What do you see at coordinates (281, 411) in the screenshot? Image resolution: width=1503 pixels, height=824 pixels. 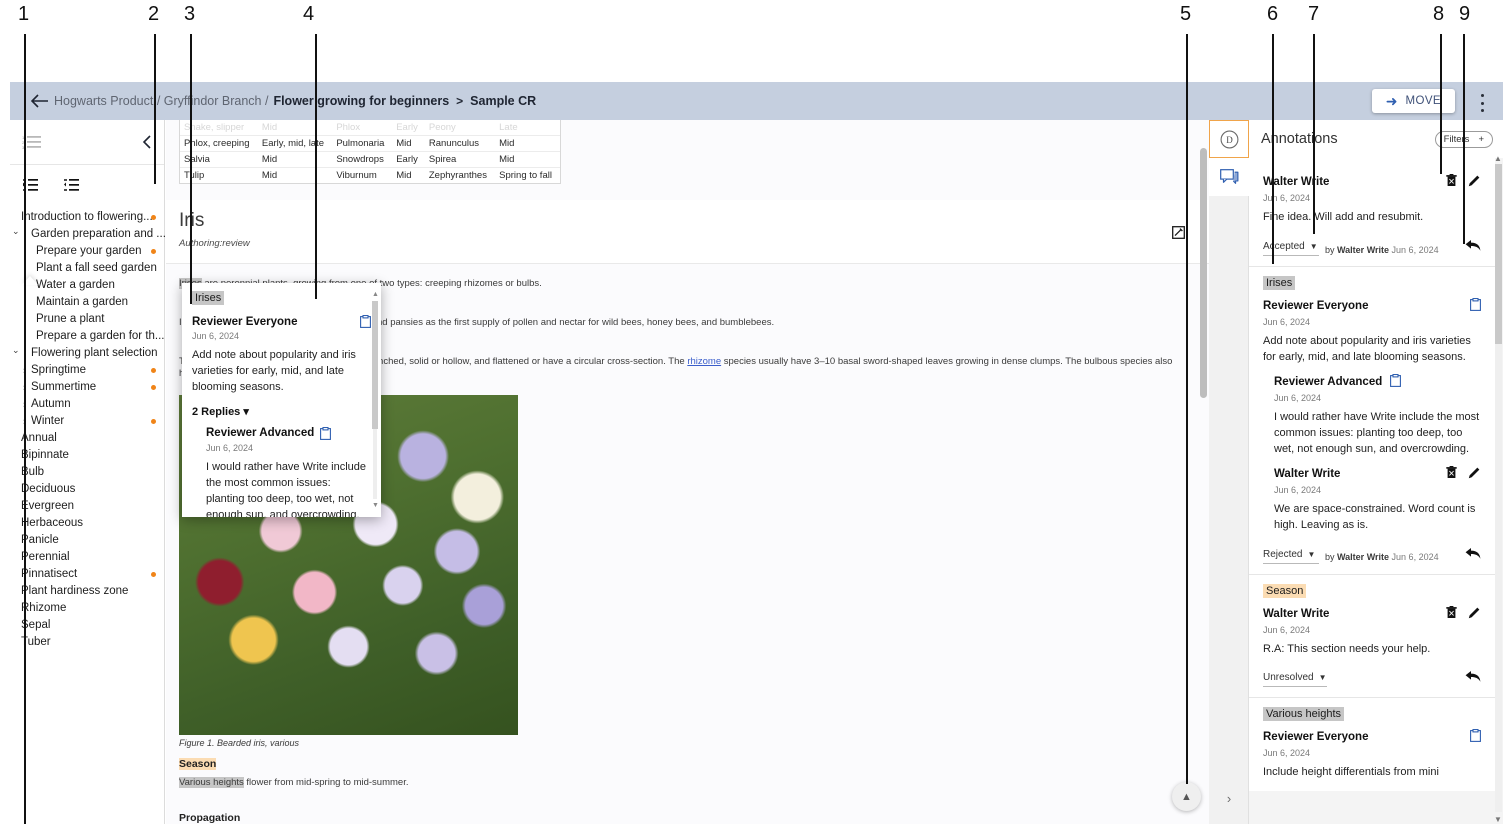 I see `popup-replies-toggle: 2 Replies ▾` at bounding box center [281, 411].